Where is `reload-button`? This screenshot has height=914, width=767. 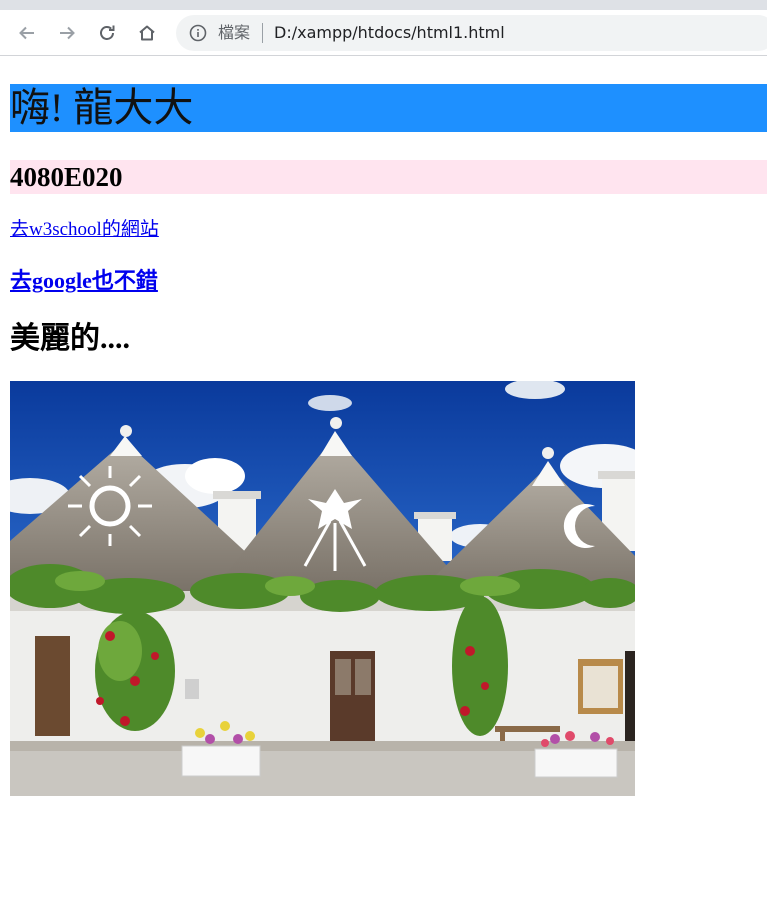
reload-button is located at coordinates (107, 33).